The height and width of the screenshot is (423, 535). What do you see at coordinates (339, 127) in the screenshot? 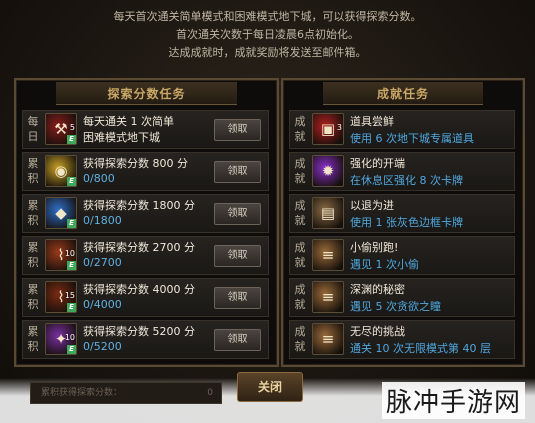
I see `icon-count: 3` at bounding box center [339, 127].